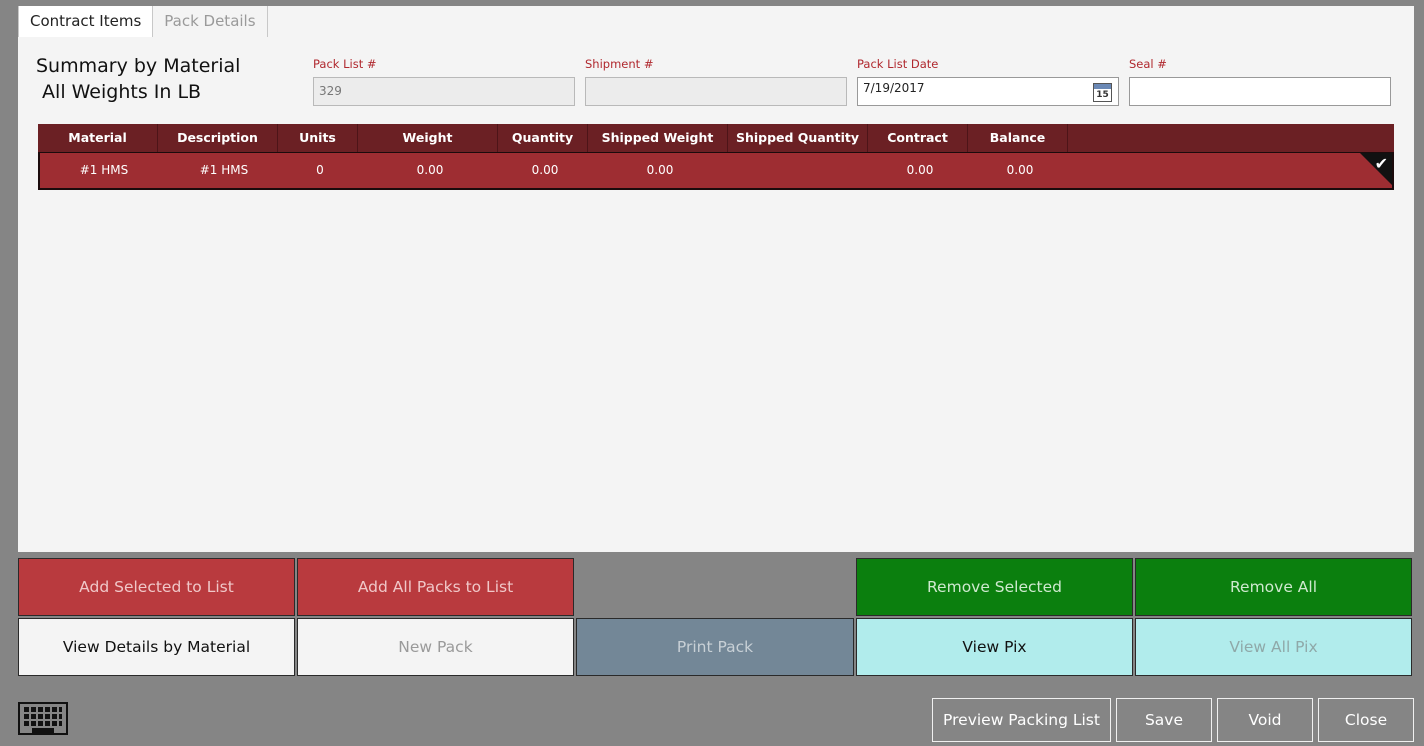 Image resolution: width=1424 pixels, height=746 pixels. I want to click on col-description: Description, so click(218, 138).